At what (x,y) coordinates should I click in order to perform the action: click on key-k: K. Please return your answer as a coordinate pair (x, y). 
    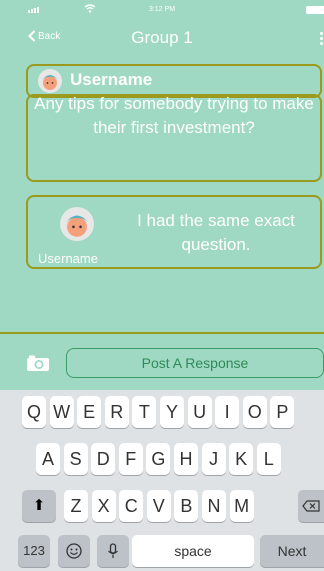
    Looking at the image, I should click on (241, 459).